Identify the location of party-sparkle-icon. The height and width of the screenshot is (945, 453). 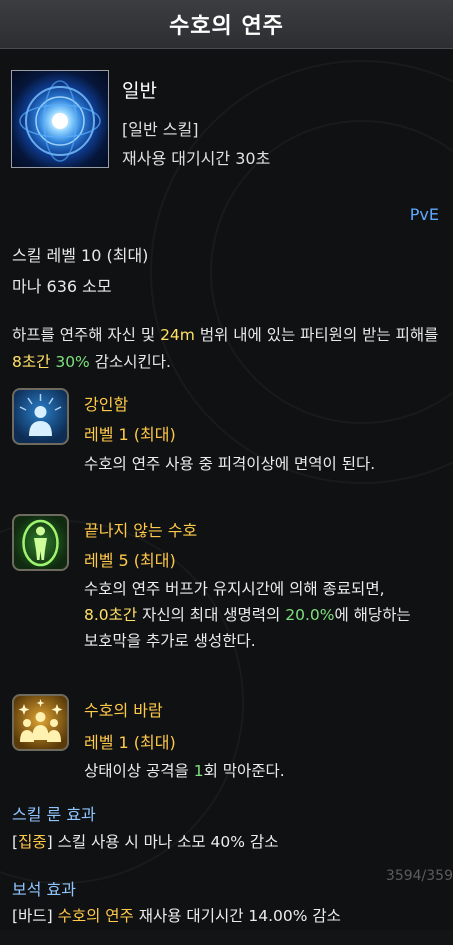
(40, 722).